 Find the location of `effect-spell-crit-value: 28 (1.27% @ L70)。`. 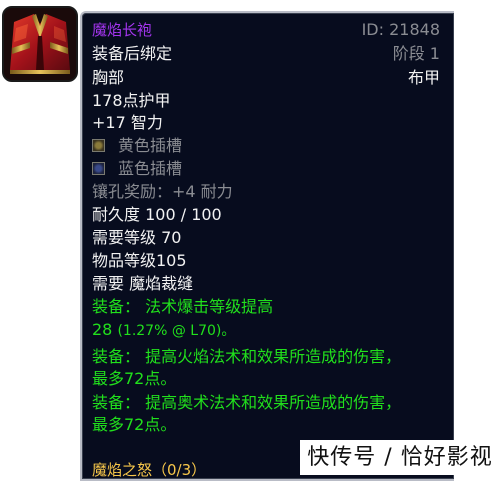

effect-spell-crit-value: 28 (1.27% @ L70)。 is located at coordinates (163, 330).